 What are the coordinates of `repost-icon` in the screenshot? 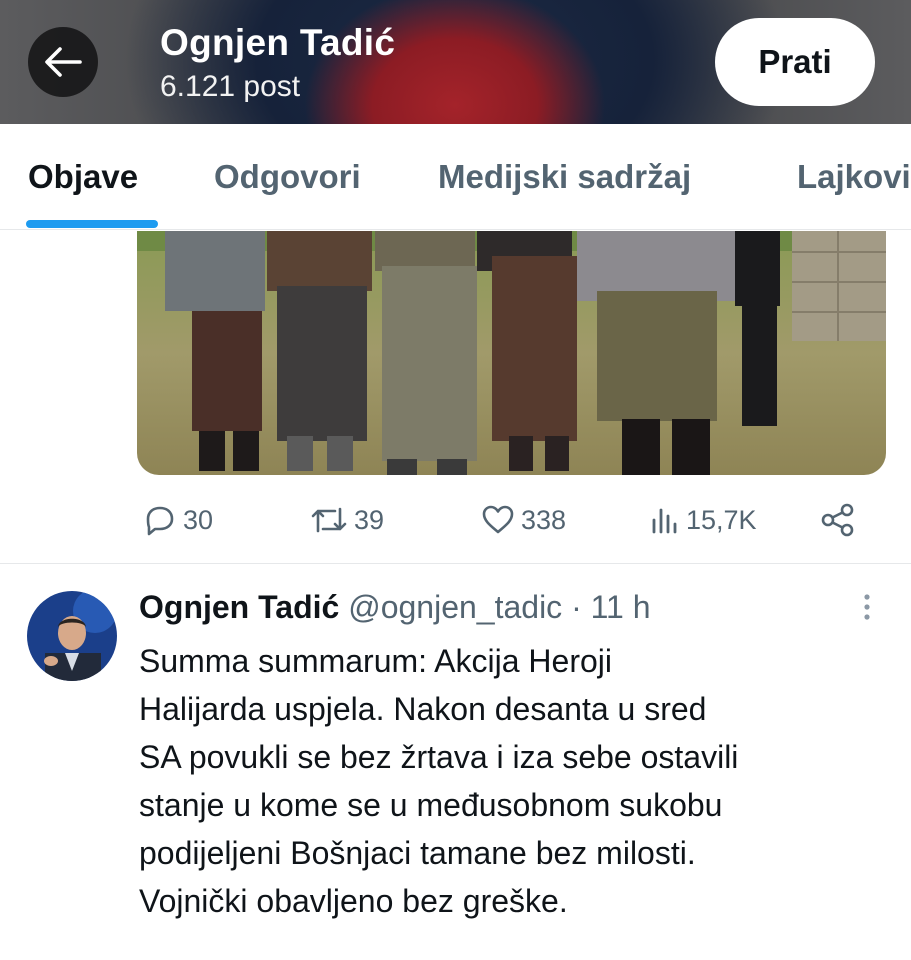 It's located at (329, 520).